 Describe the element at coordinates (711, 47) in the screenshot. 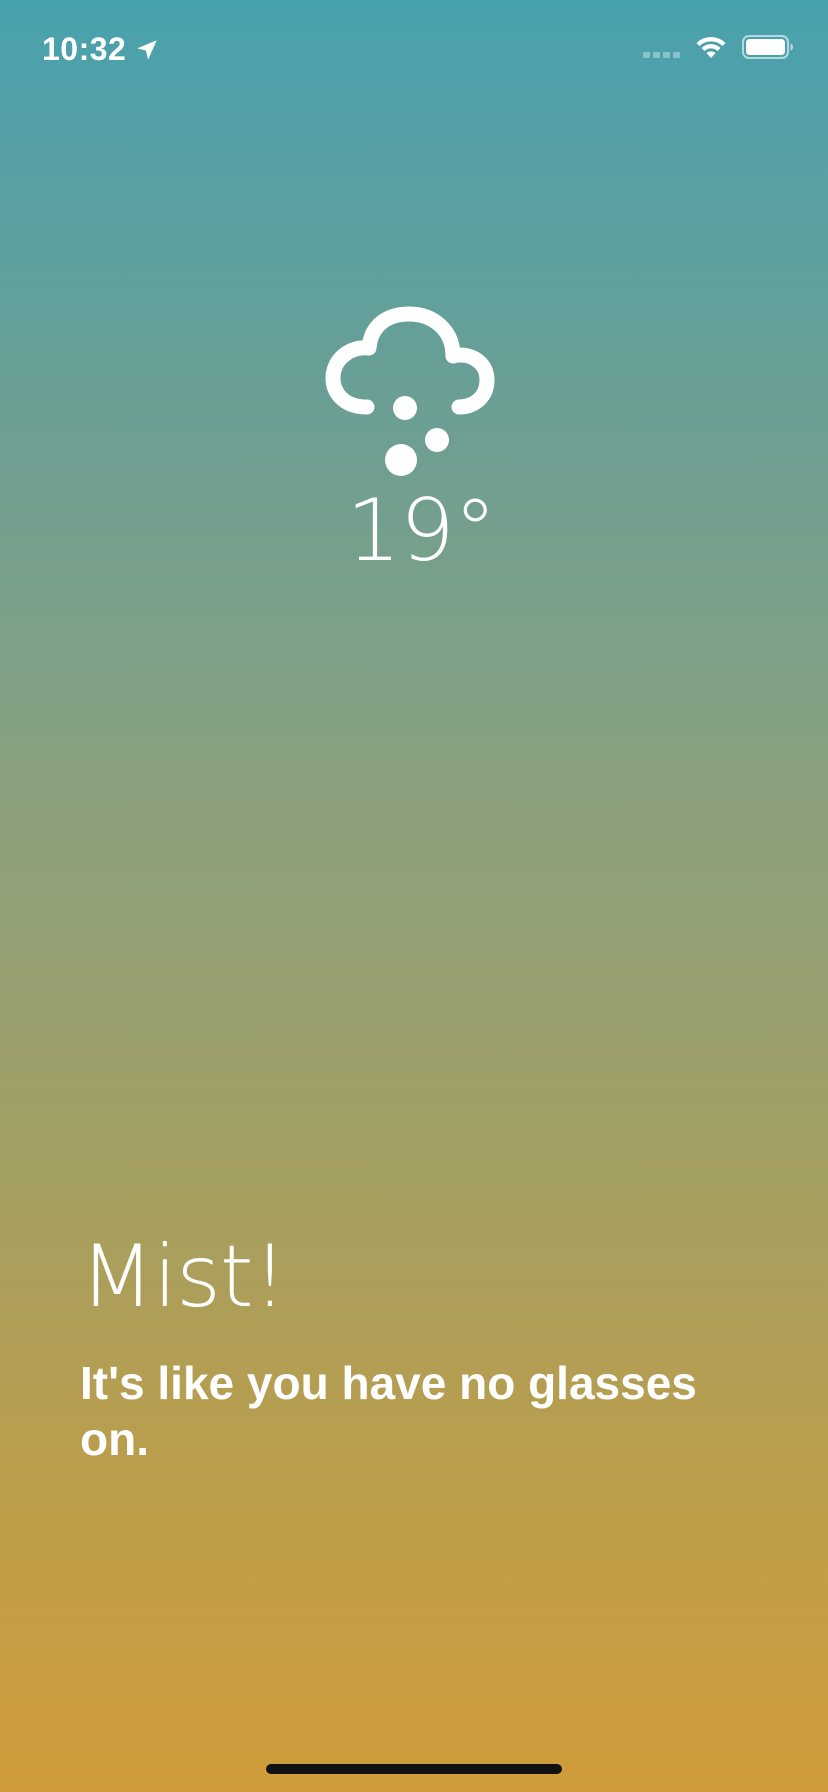

I see `wifi-icon` at that location.